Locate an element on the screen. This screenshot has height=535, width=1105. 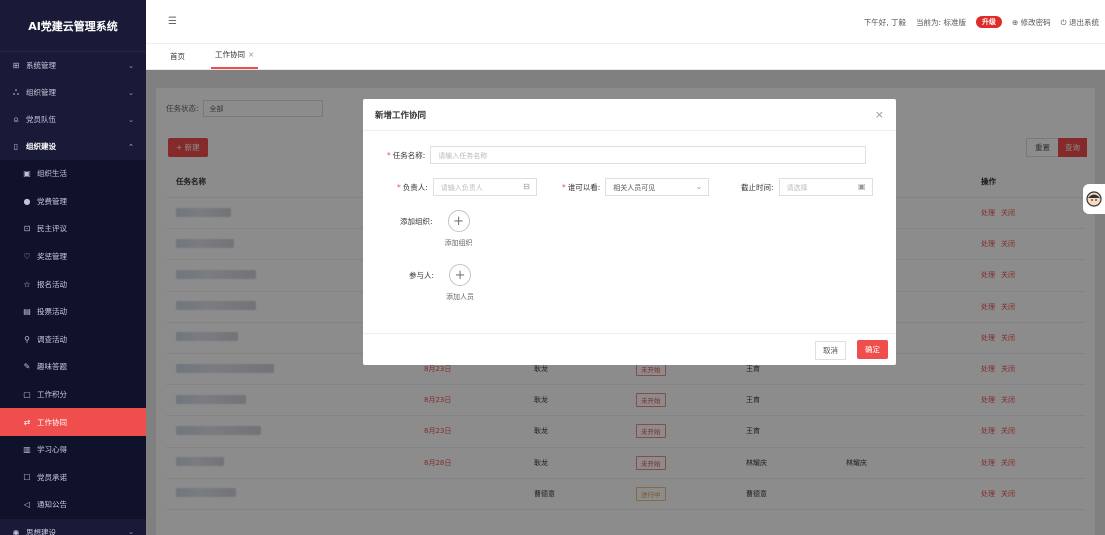
sidebar-sub-item-active: ⇄ 工作协同 is located at coordinates (73, 422).